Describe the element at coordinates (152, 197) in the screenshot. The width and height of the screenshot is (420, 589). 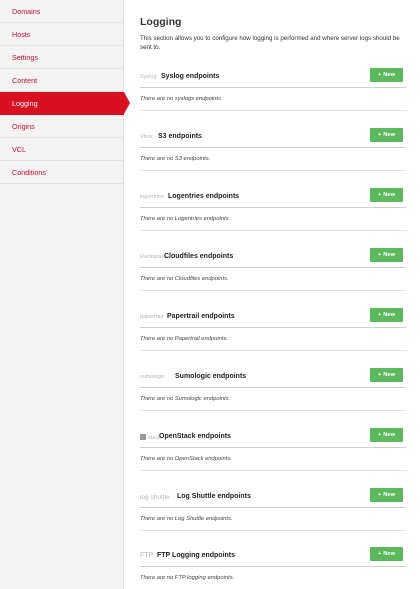
I see `logentries-logo: logentries` at that location.